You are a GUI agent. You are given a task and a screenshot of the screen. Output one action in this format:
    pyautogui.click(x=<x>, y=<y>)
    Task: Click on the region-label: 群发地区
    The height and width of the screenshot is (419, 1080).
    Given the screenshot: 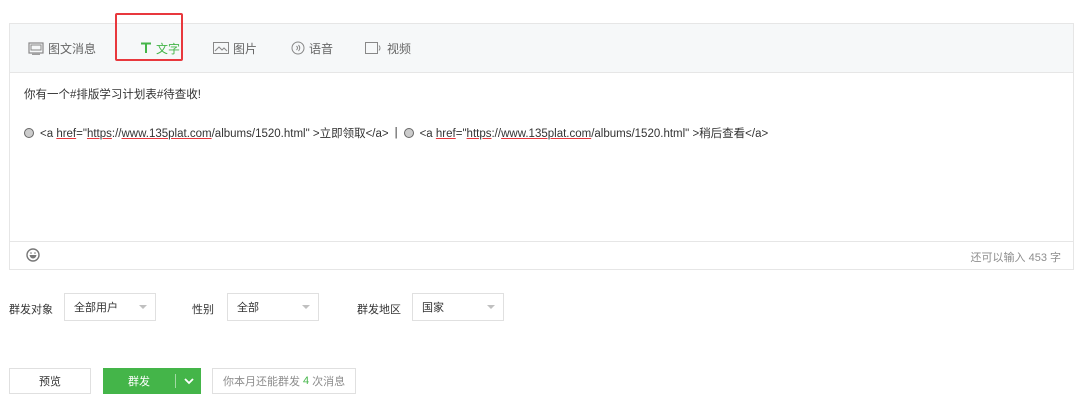 What is the action you would take?
    pyautogui.click(x=379, y=310)
    